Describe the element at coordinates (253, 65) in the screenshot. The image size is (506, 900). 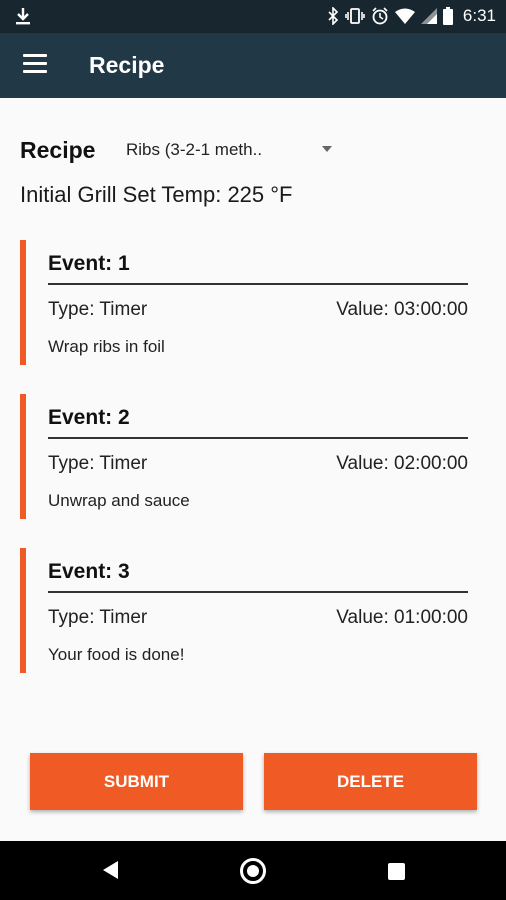
I see `app-bar: Recipe` at that location.